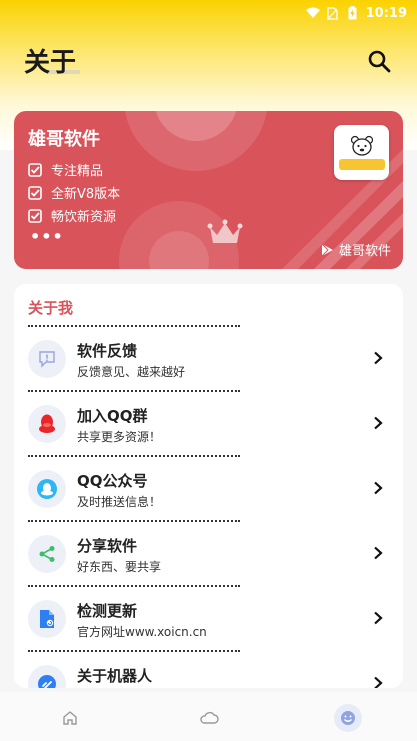 Image resolution: width=417 pixels, height=741 pixels. Describe the element at coordinates (84, 217) in the screenshot. I see `feature-label: 畅饮新资源` at that location.